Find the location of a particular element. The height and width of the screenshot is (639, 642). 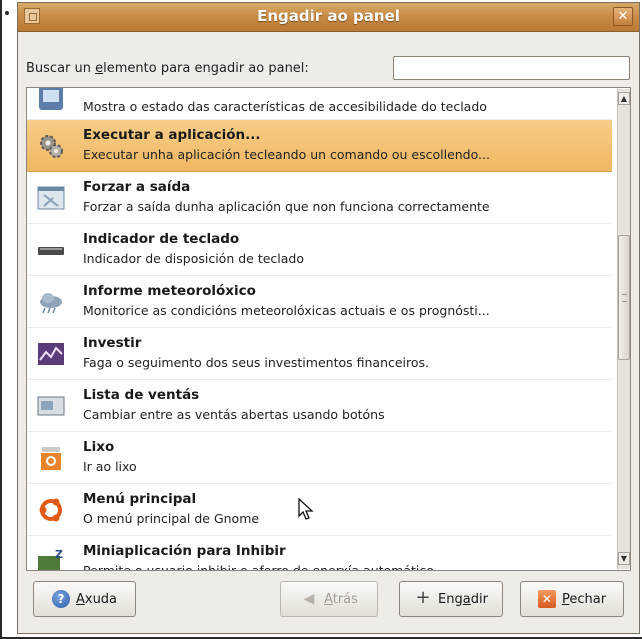

accessibility-keyboard-icon is located at coordinates (51, 100).